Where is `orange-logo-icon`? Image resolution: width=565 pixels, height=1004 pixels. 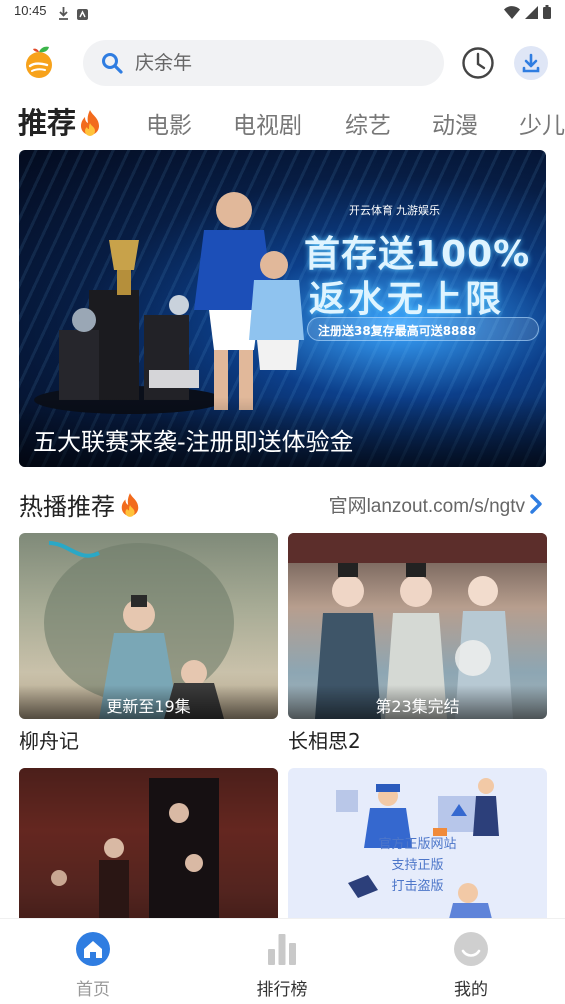
orange-logo-icon is located at coordinates (40, 62).